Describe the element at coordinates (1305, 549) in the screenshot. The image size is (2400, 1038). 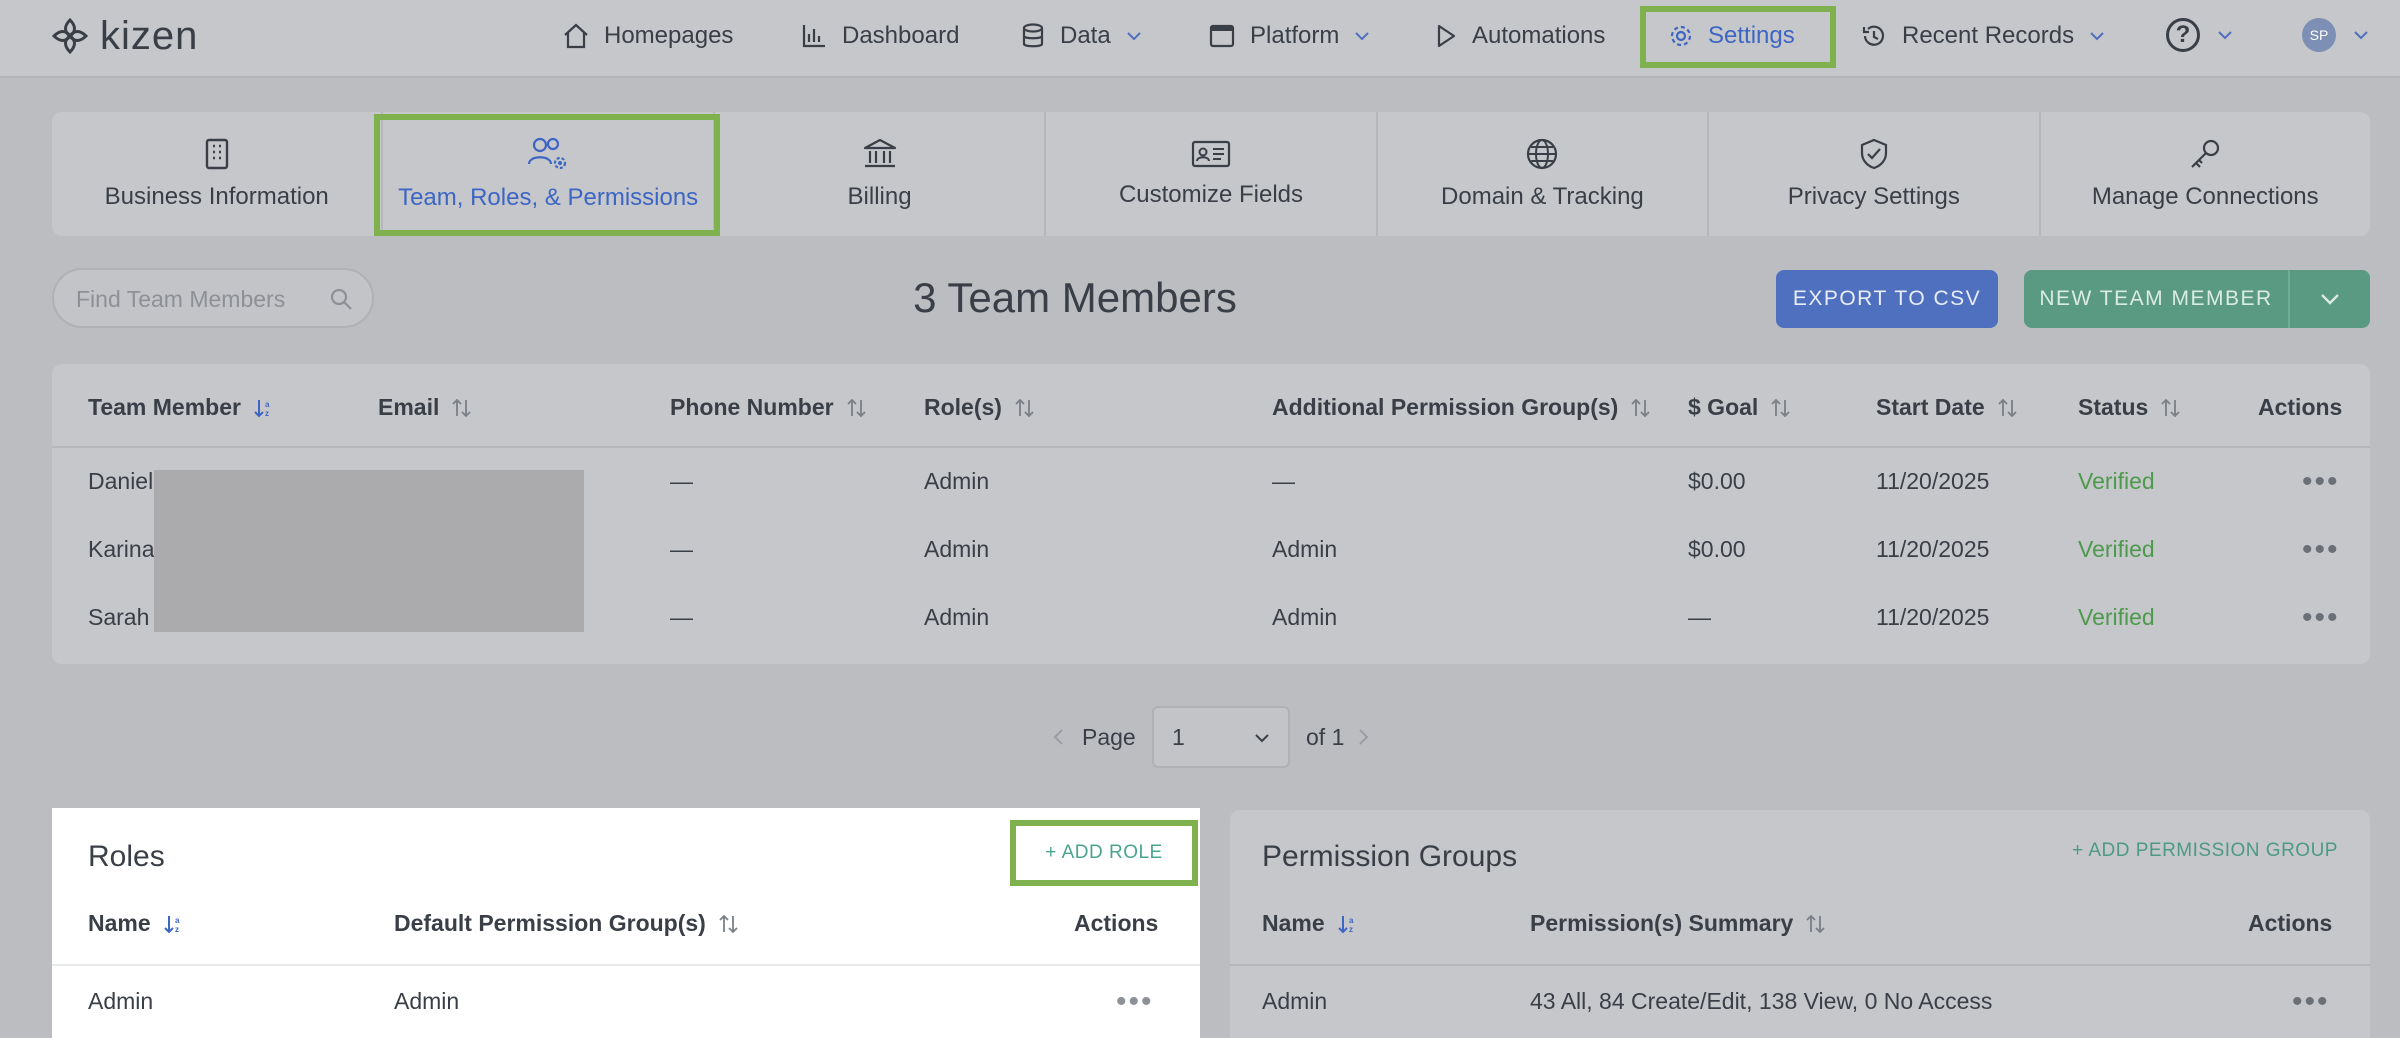
I see `cell-groups: Admin` at that location.